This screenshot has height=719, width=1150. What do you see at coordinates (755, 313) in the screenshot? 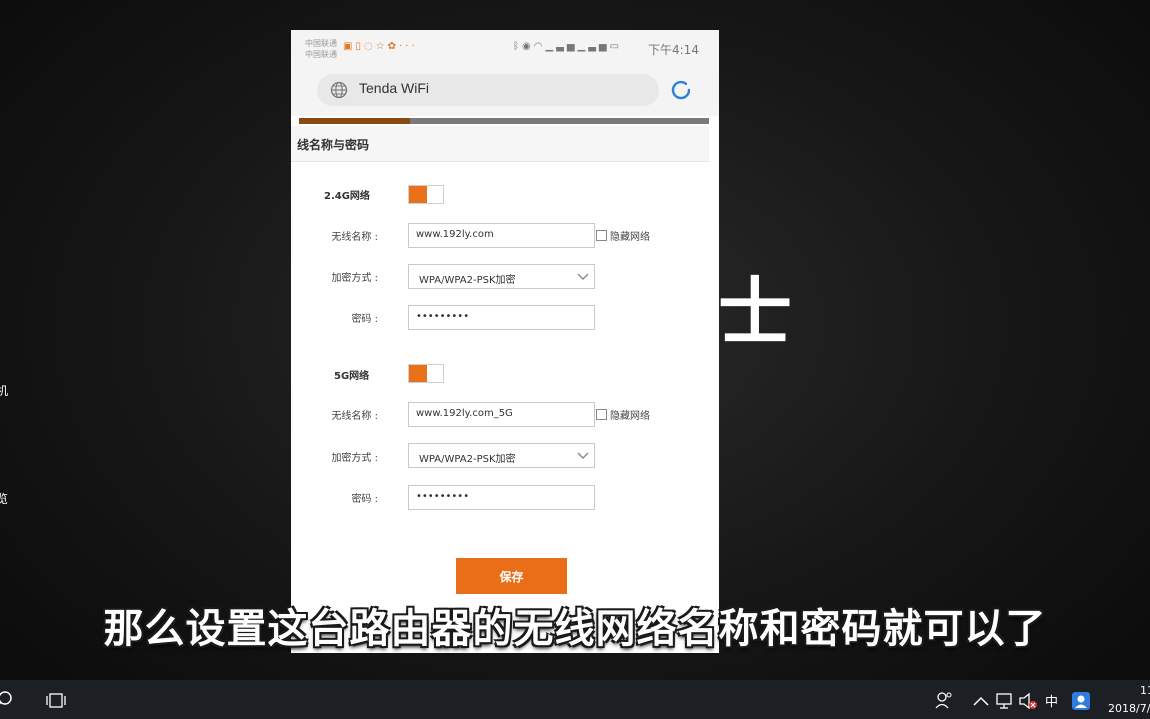
I see `background-text-right: 士` at bounding box center [755, 313].